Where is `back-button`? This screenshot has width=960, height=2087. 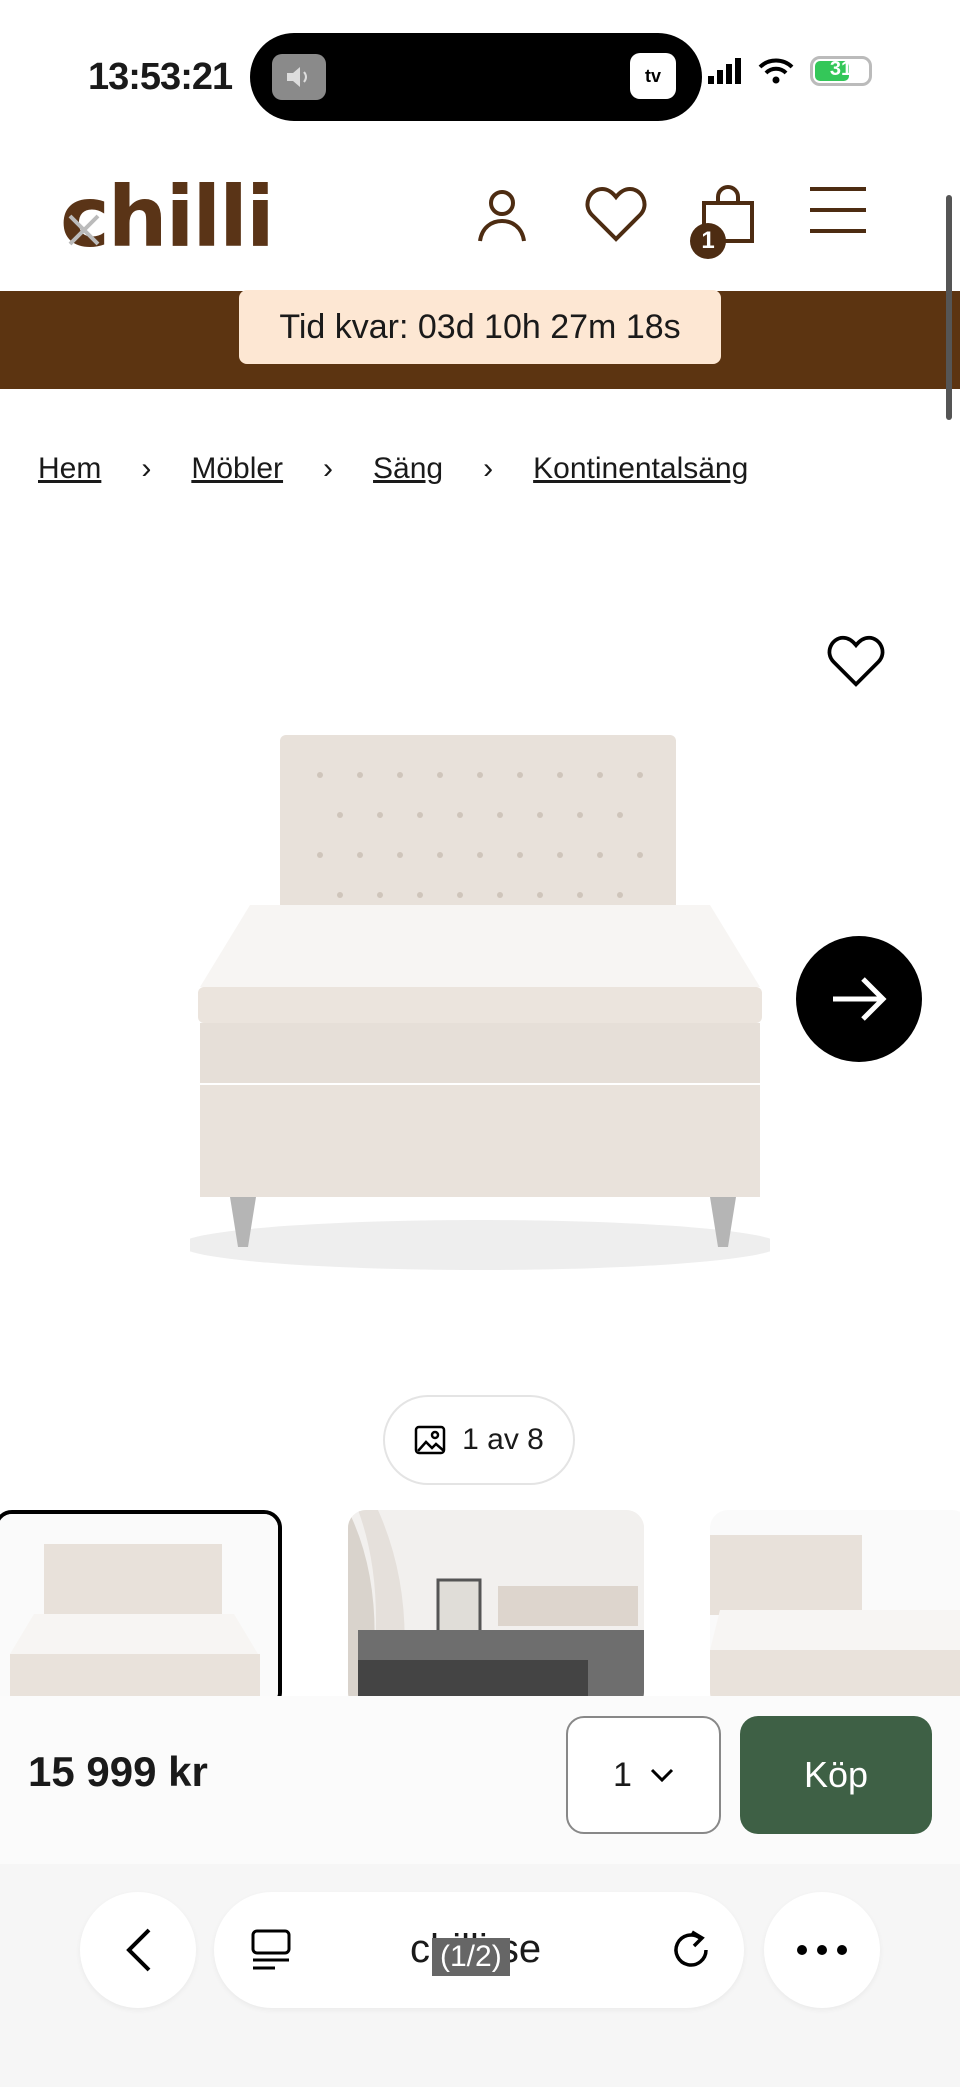 back-button is located at coordinates (138, 1950).